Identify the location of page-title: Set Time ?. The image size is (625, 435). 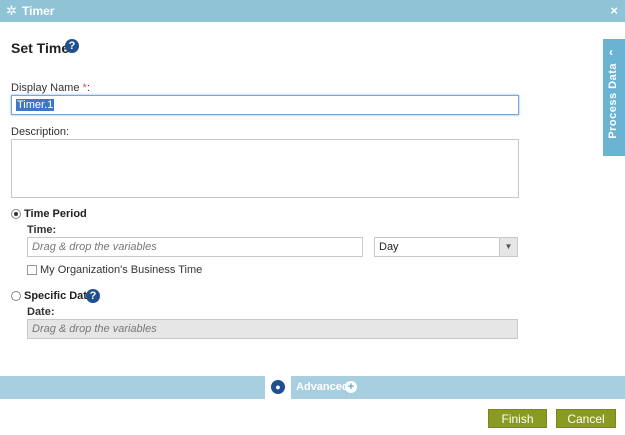
(45, 47).